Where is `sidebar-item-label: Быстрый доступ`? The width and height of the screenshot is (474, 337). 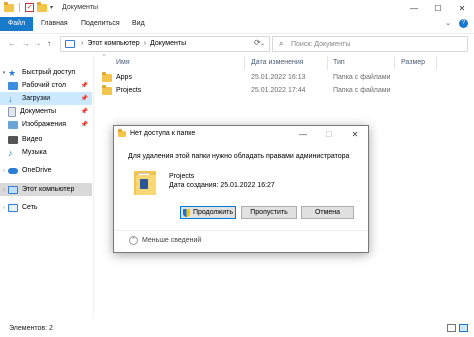 sidebar-item-label: Быстрый доступ is located at coordinates (49, 72).